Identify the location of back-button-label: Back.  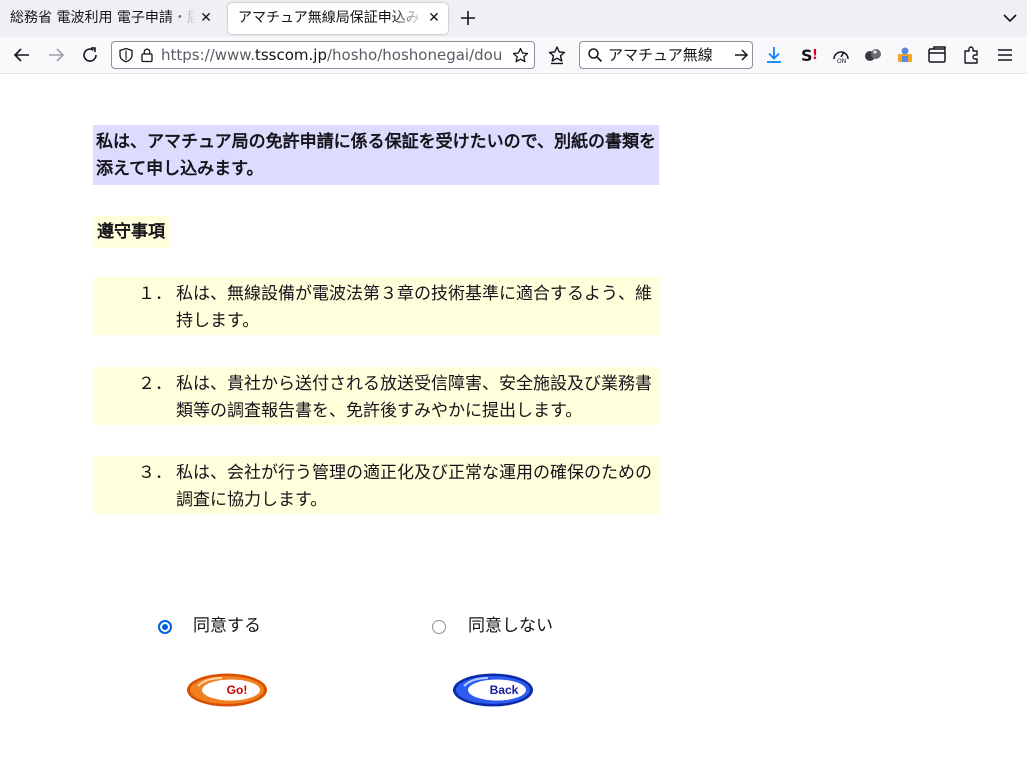
(504, 690).